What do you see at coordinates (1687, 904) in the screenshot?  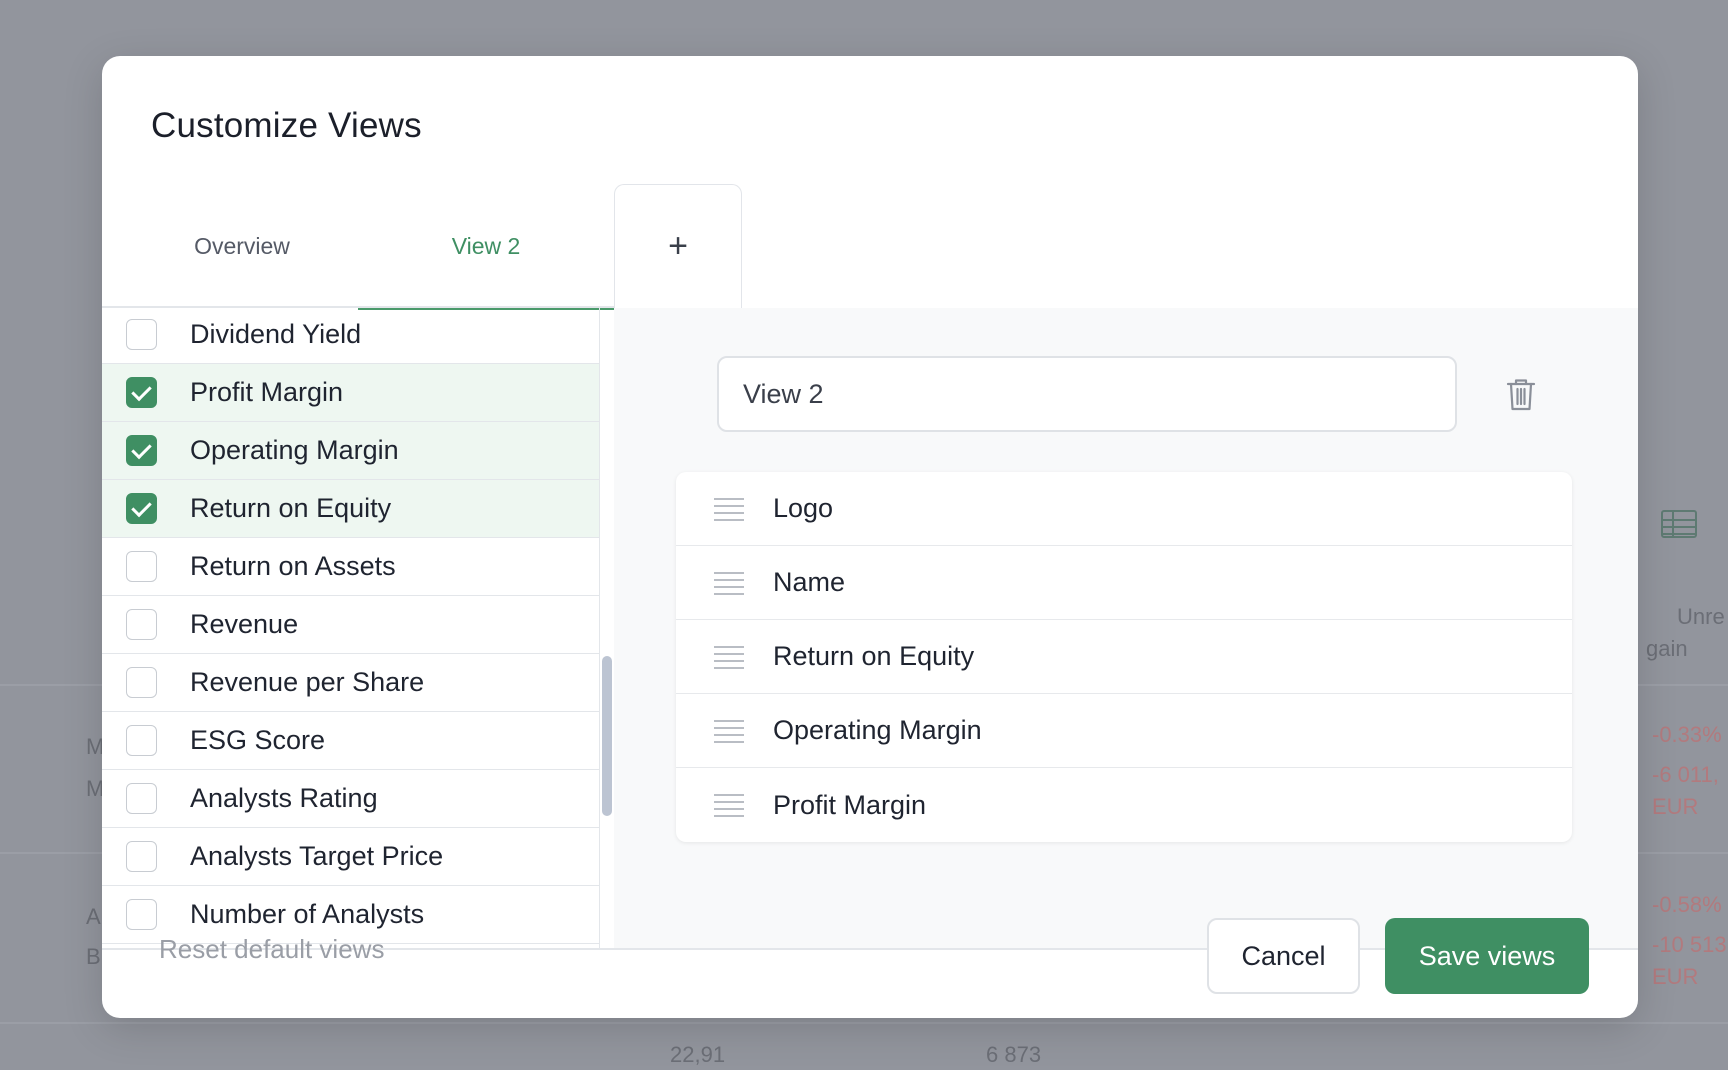 I see `background-value: -0.58%` at bounding box center [1687, 904].